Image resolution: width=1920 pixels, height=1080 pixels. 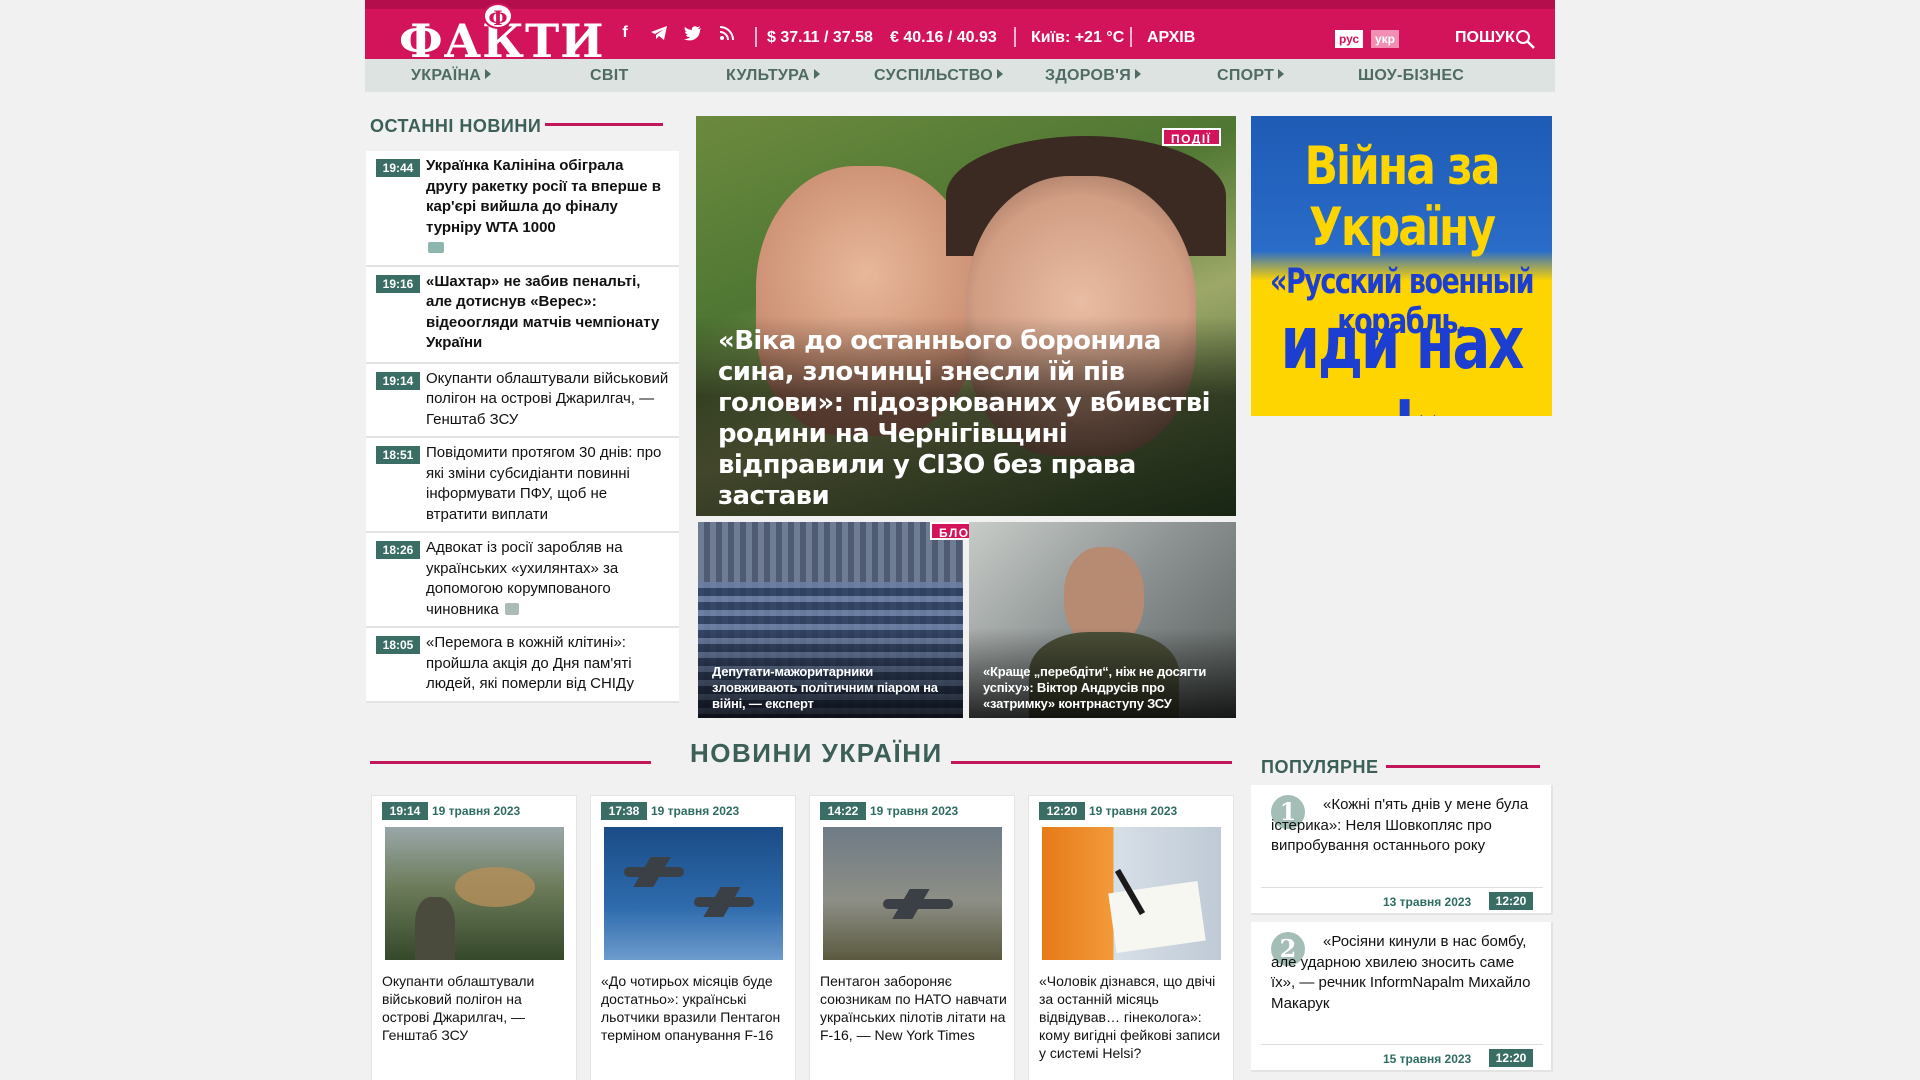 What do you see at coordinates (1320, 767) in the screenshot?
I see `popular-title: ПОПУЛЯРНЕ` at bounding box center [1320, 767].